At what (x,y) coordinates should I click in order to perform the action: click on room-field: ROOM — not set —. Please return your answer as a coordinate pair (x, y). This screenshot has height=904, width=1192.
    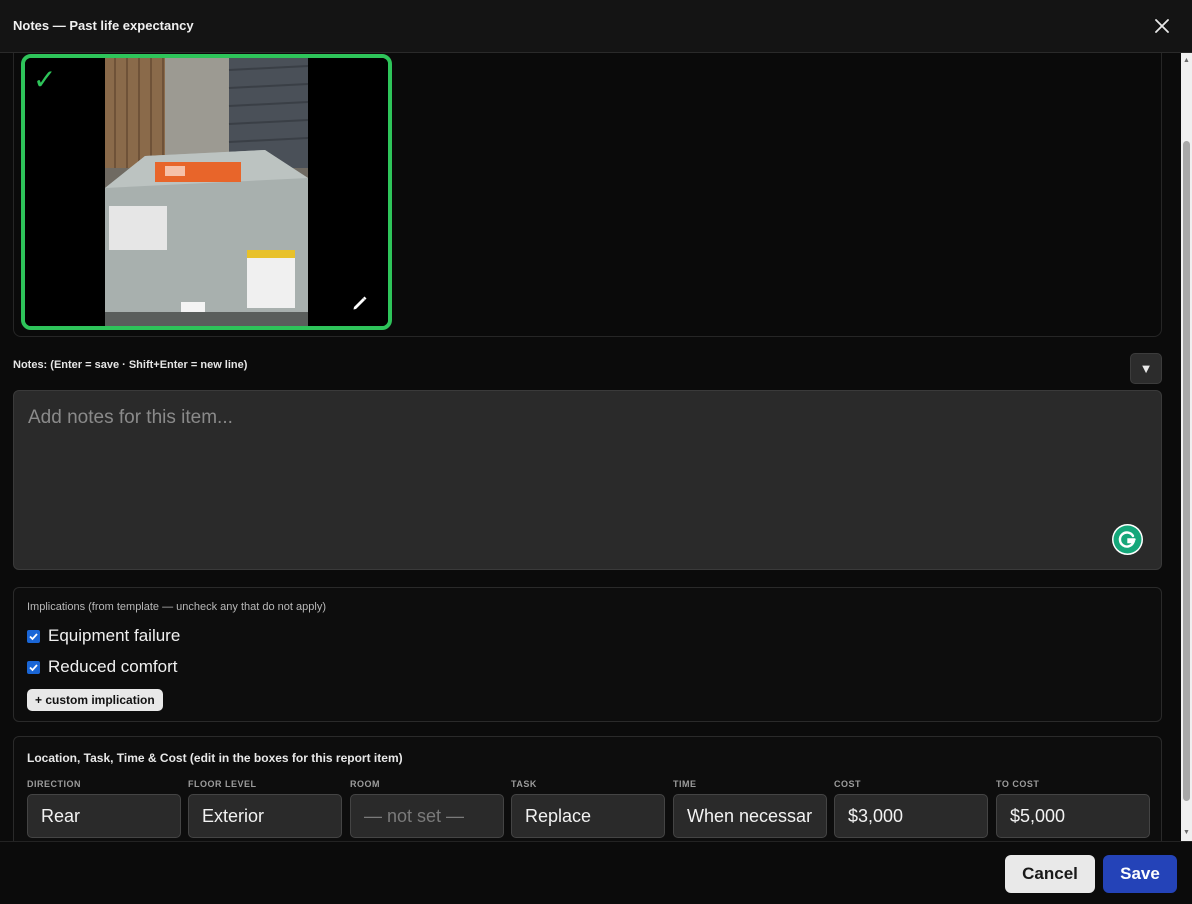
    Looking at the image, I should click on (427, 808).